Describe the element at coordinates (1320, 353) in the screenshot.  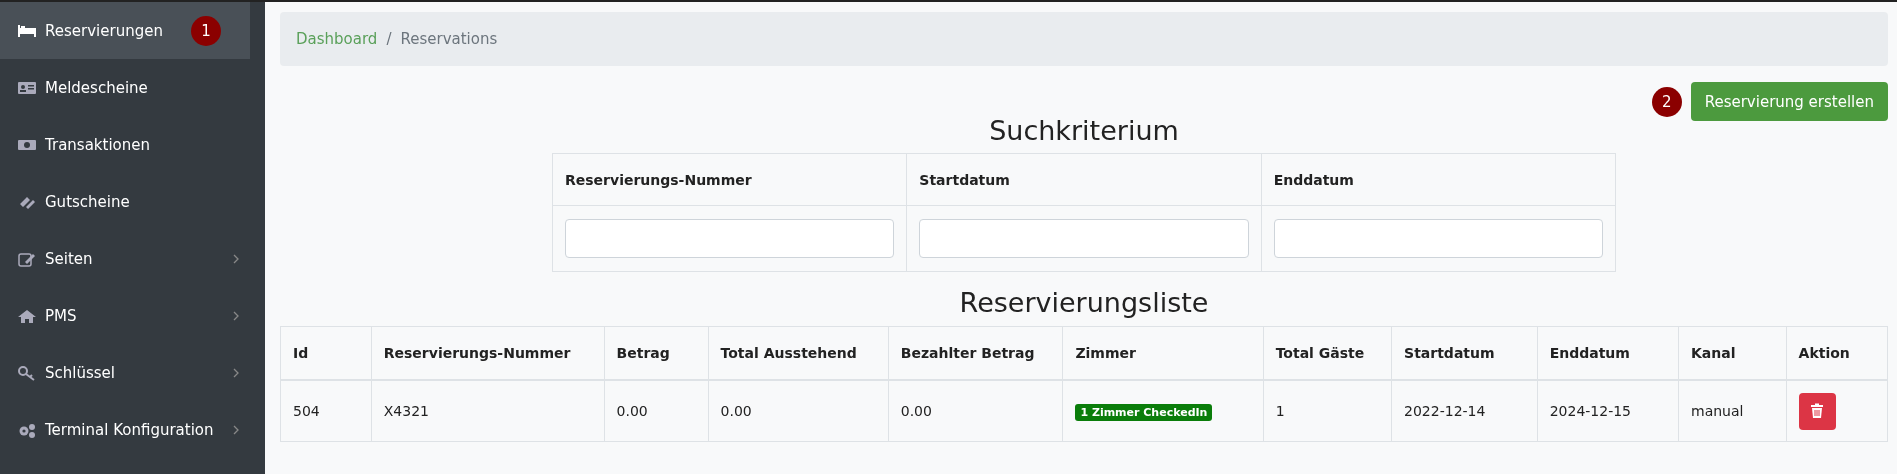
I see `column-header: Total Gäste` at that location.